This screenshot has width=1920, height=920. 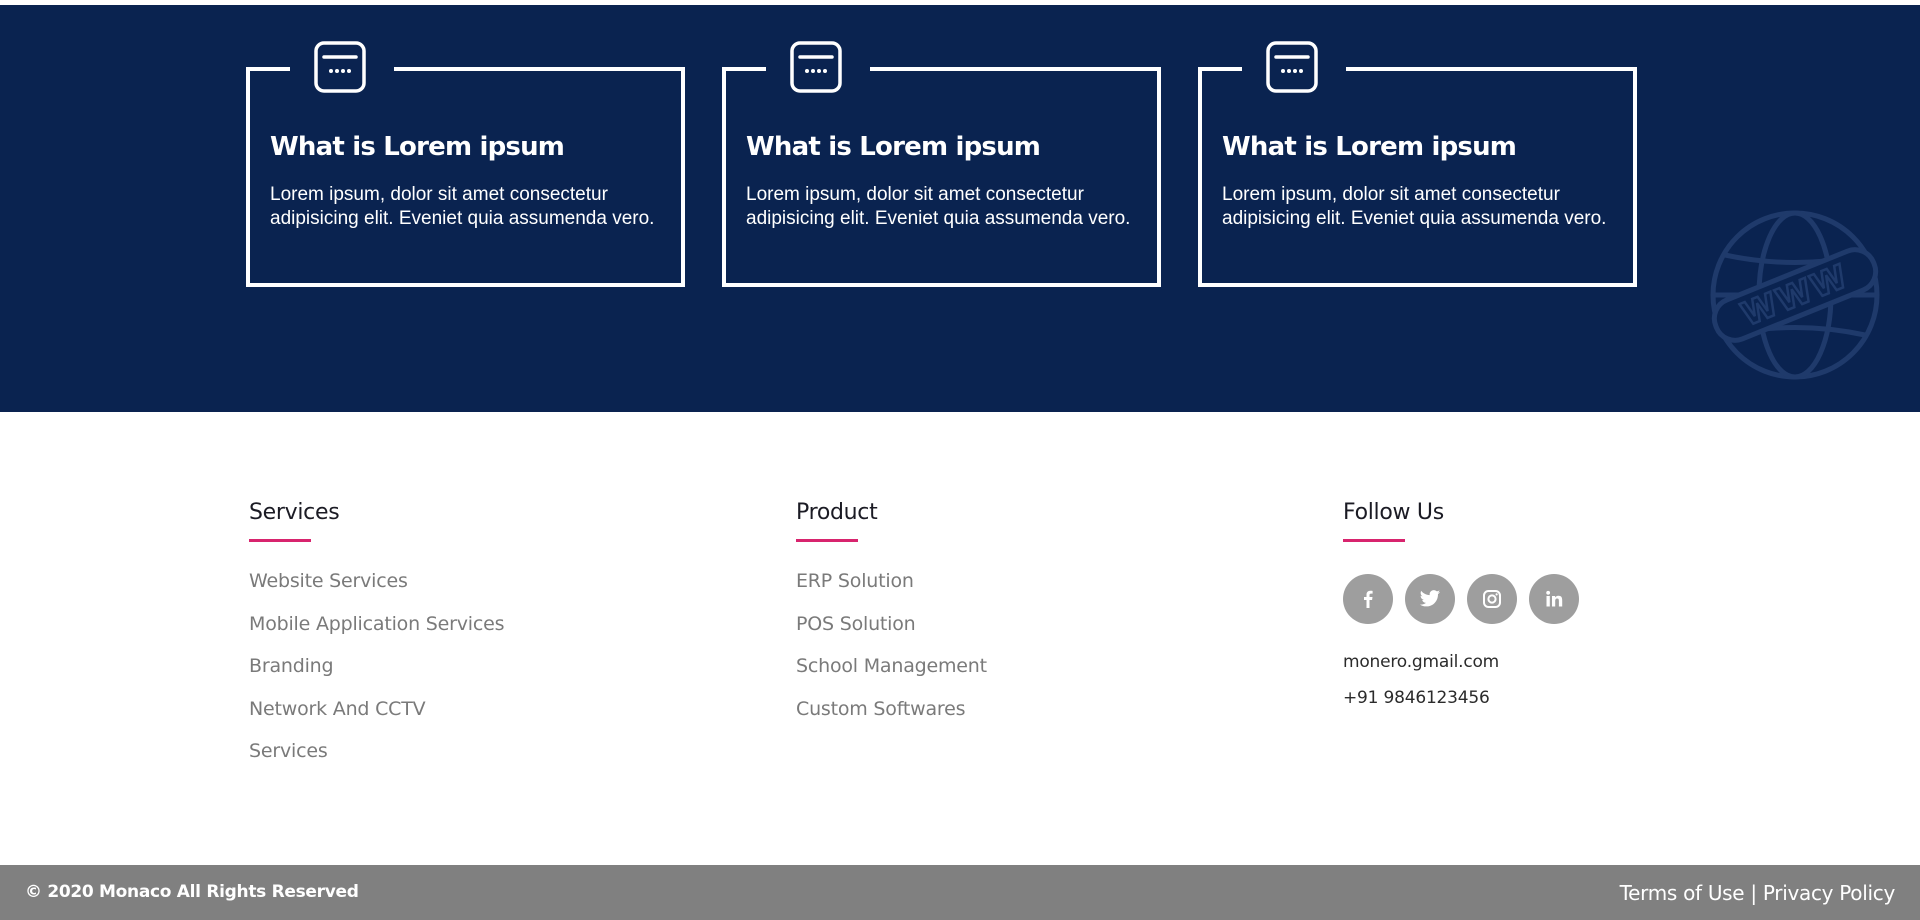 I want to click on footer-link: Network And CCTV, so click(x=376, y=719).